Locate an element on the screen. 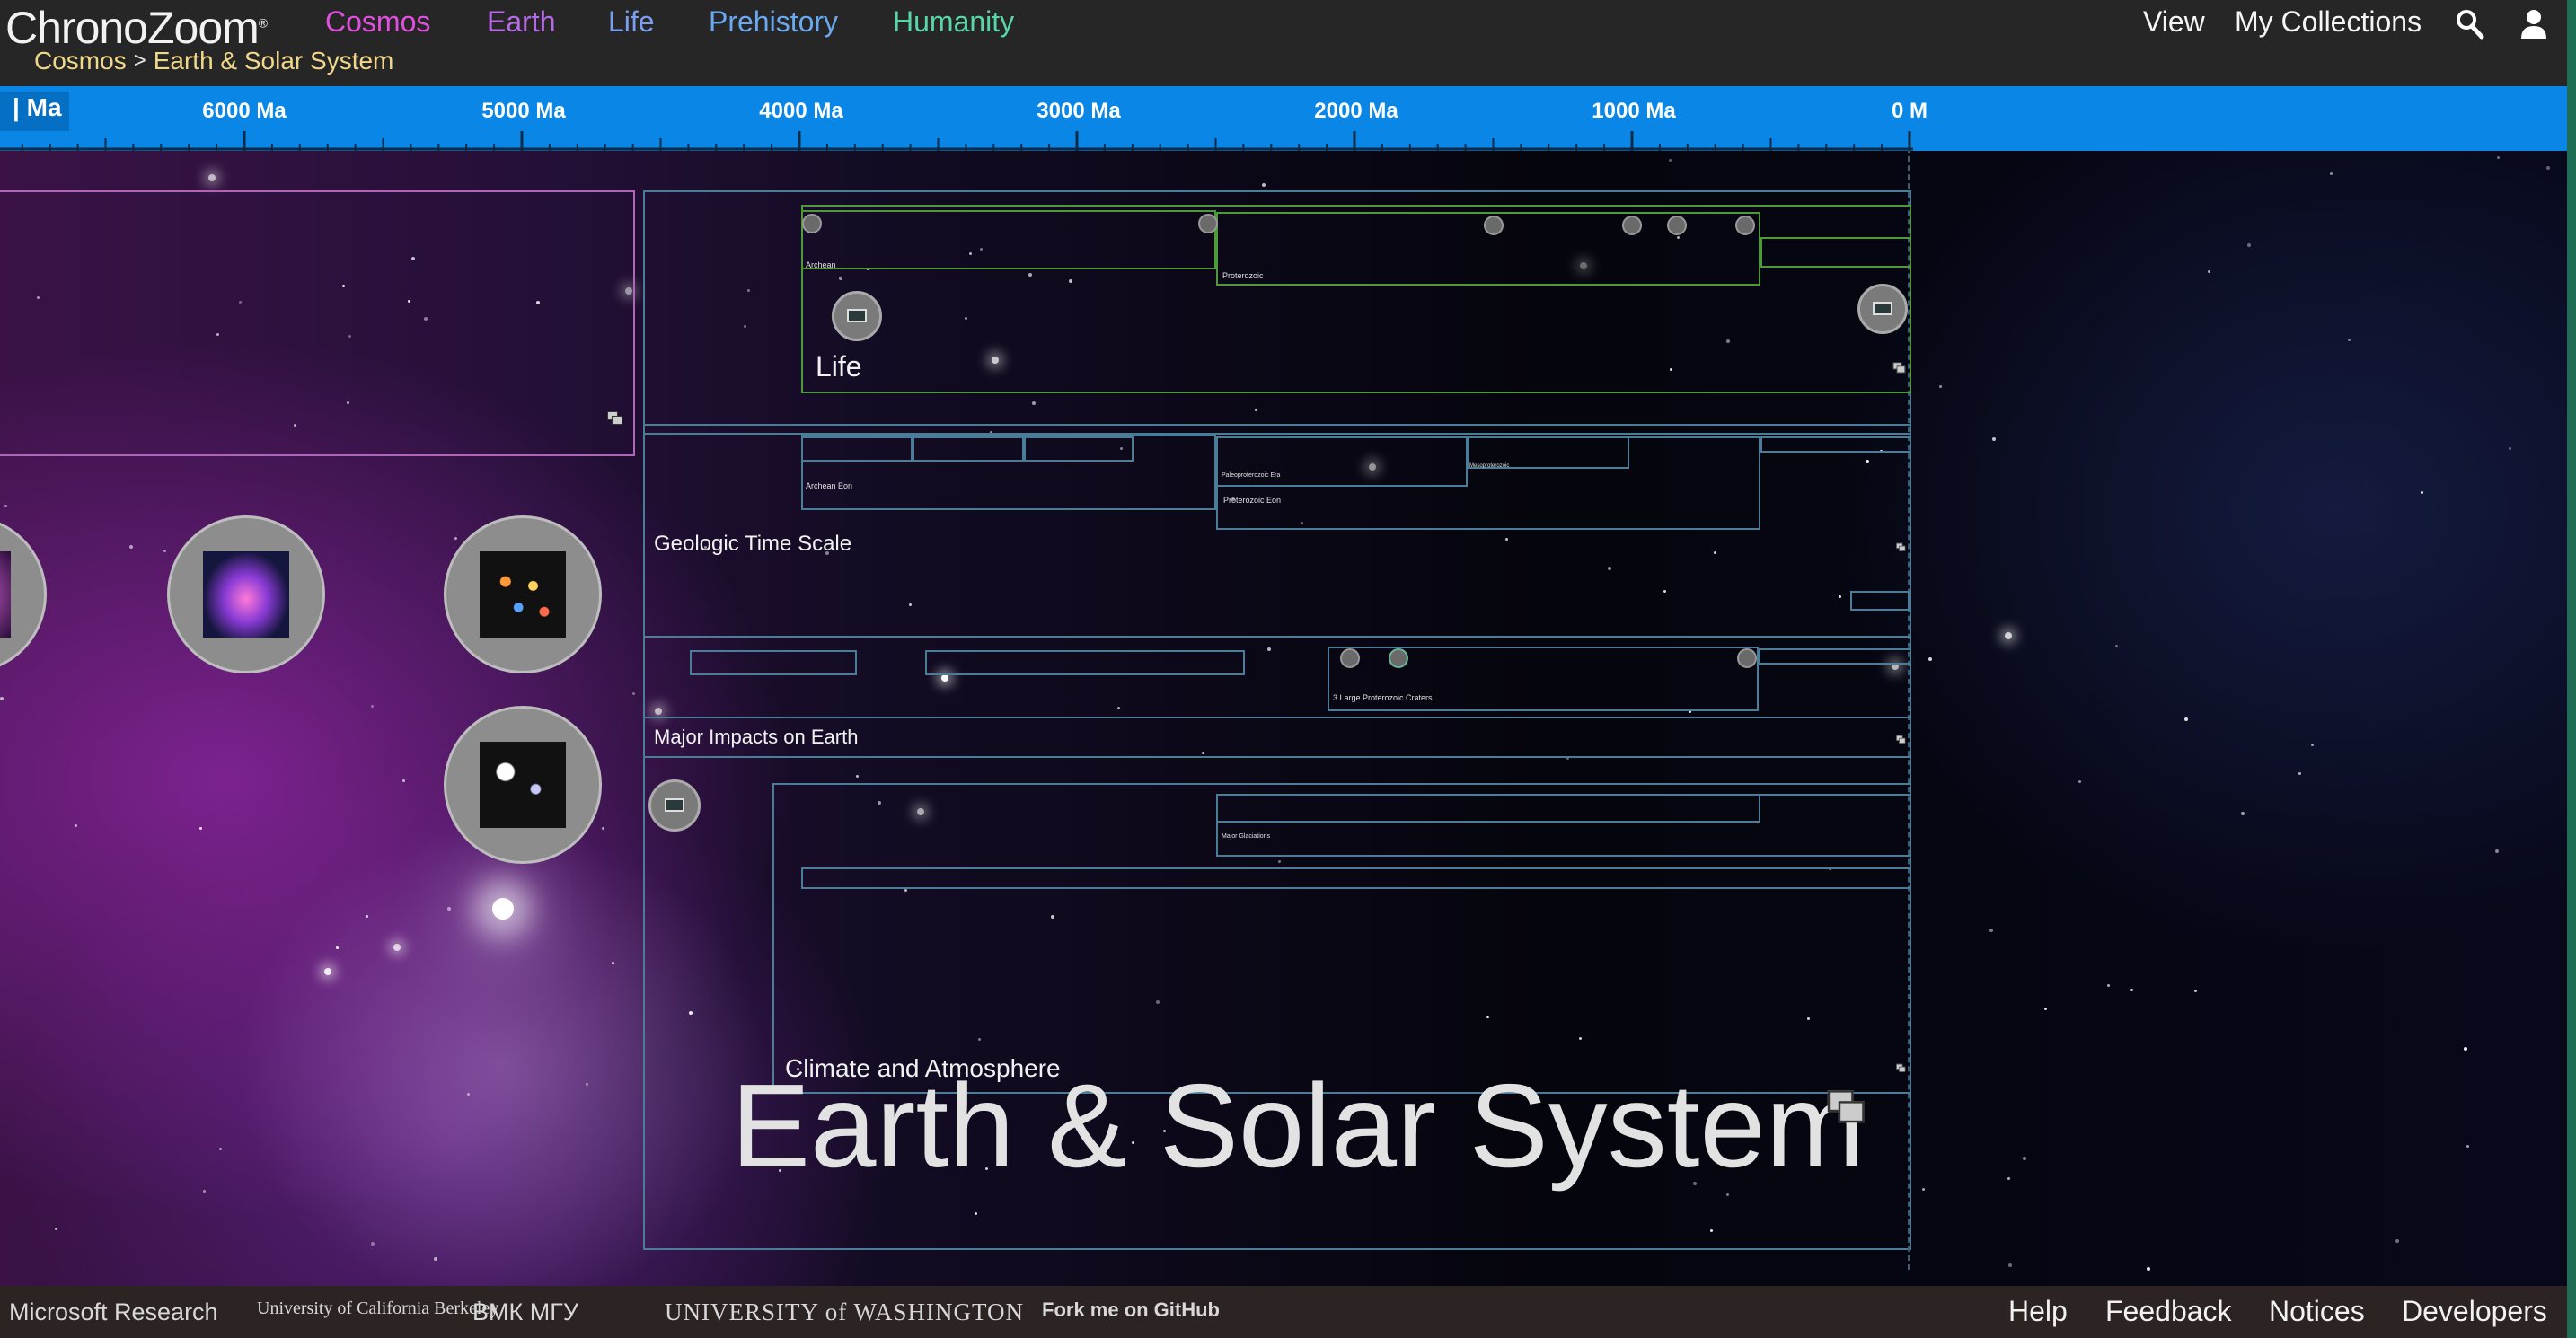  bright-star is located at coordinates (503, 909).